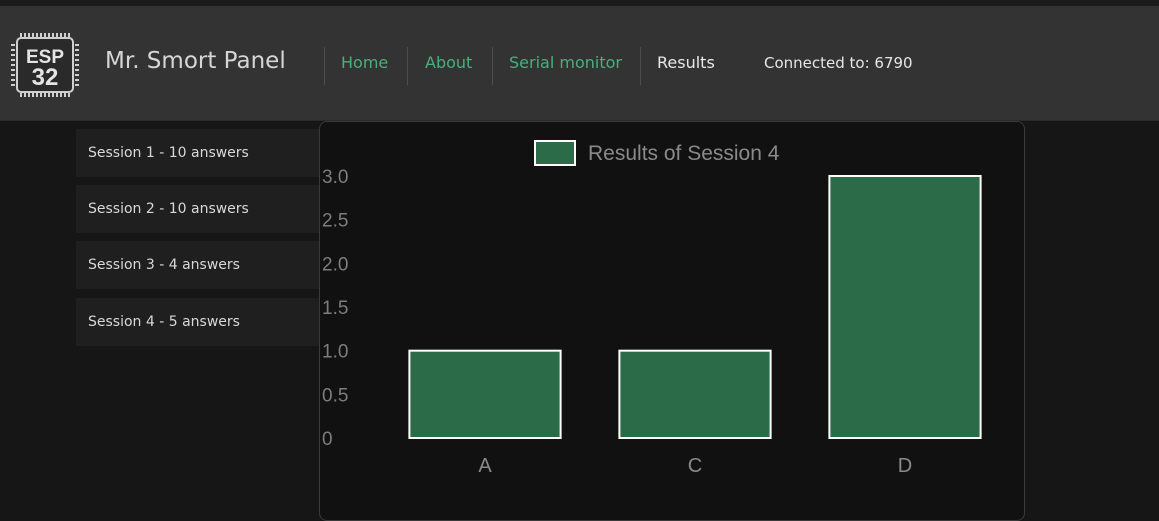  I want to click on legend-label: Results of Session 4, so click(684, 153).